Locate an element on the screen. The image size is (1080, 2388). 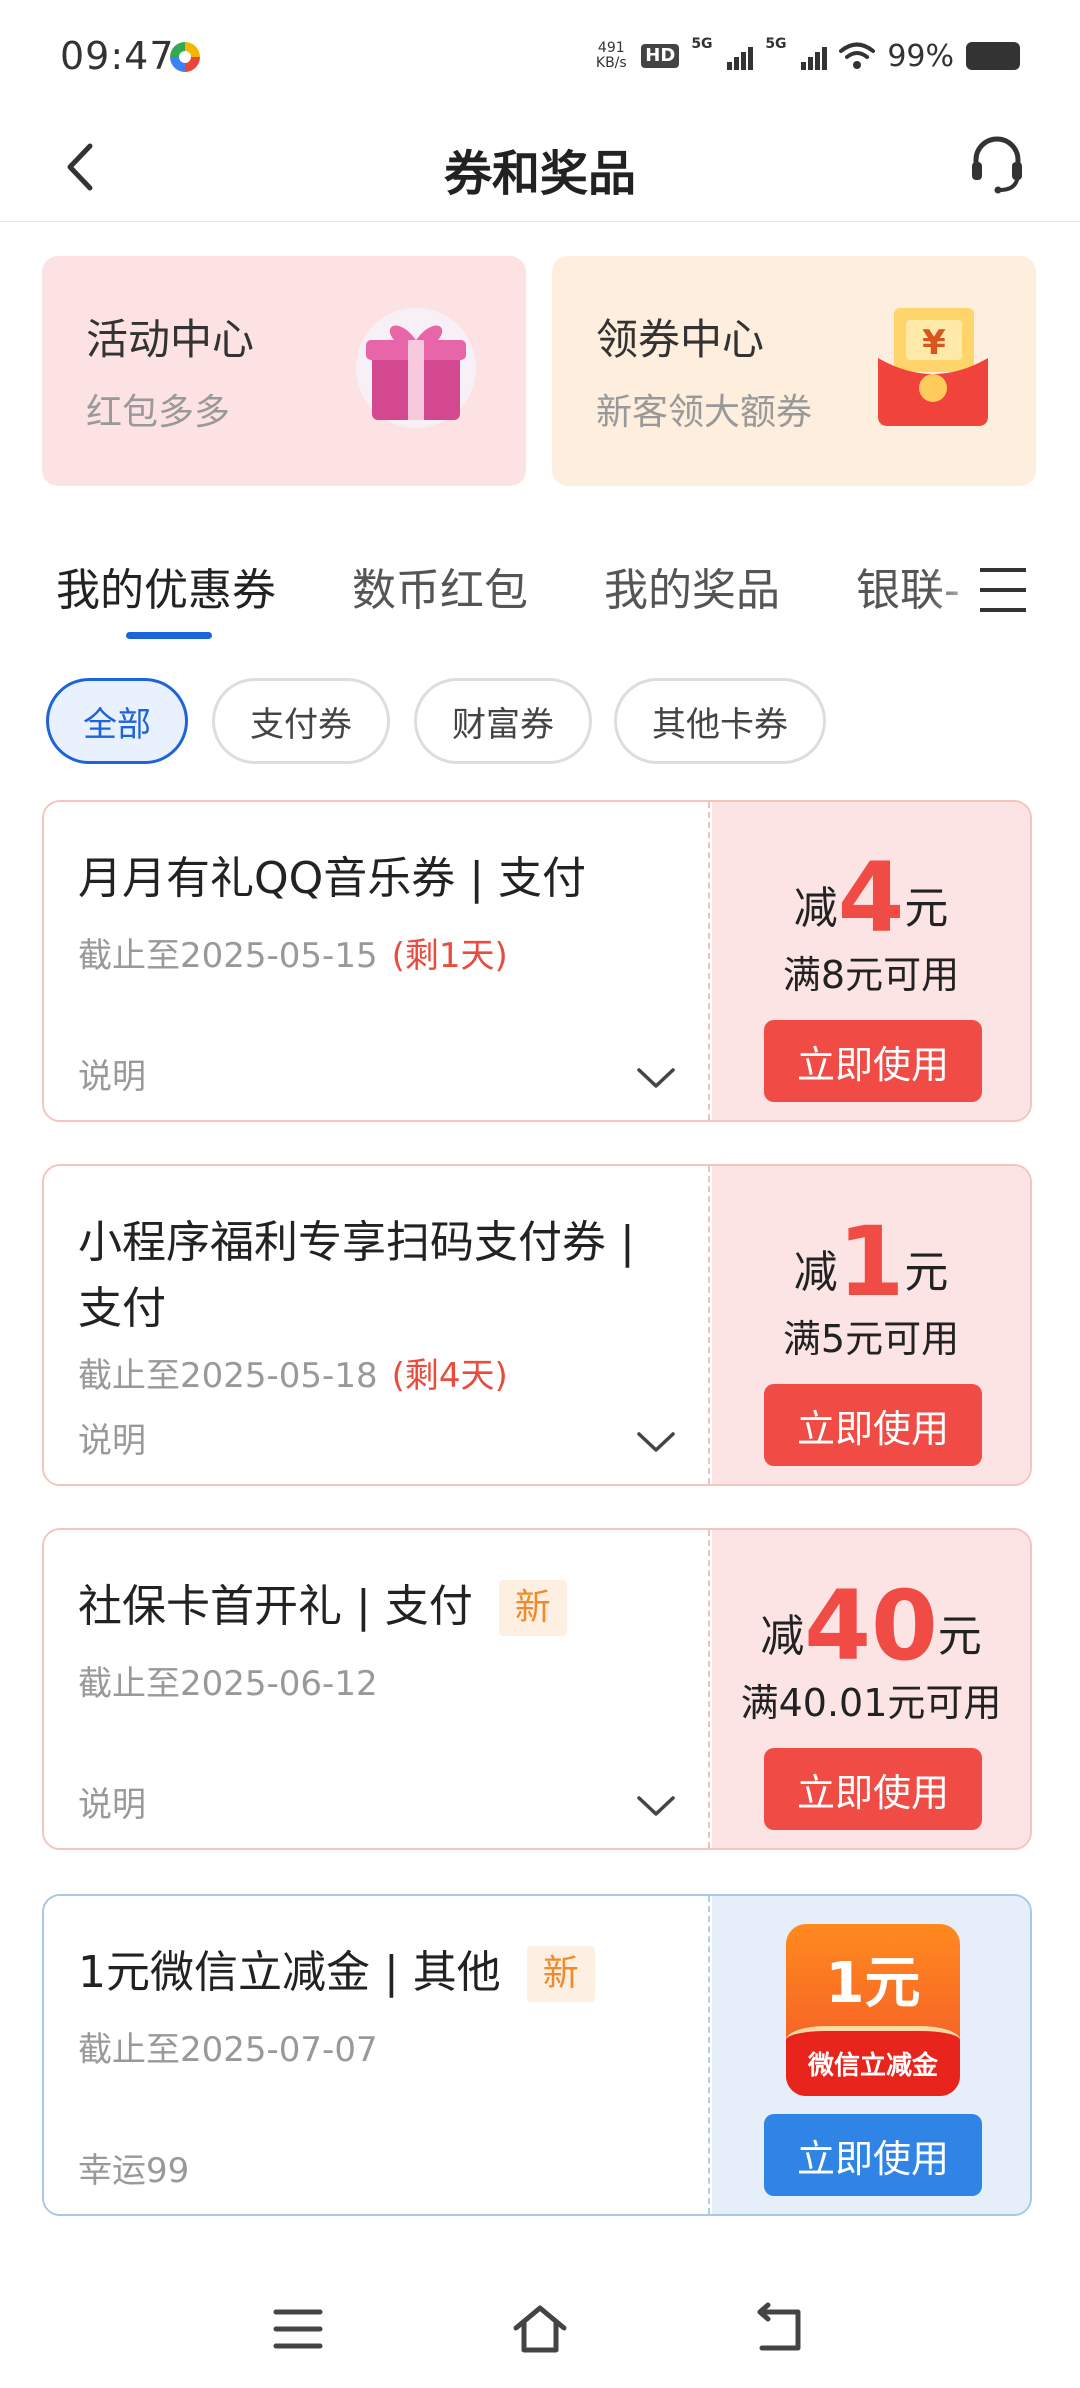
filter-wealth-coupons: 财富券 is located at coordinates (503, 721).